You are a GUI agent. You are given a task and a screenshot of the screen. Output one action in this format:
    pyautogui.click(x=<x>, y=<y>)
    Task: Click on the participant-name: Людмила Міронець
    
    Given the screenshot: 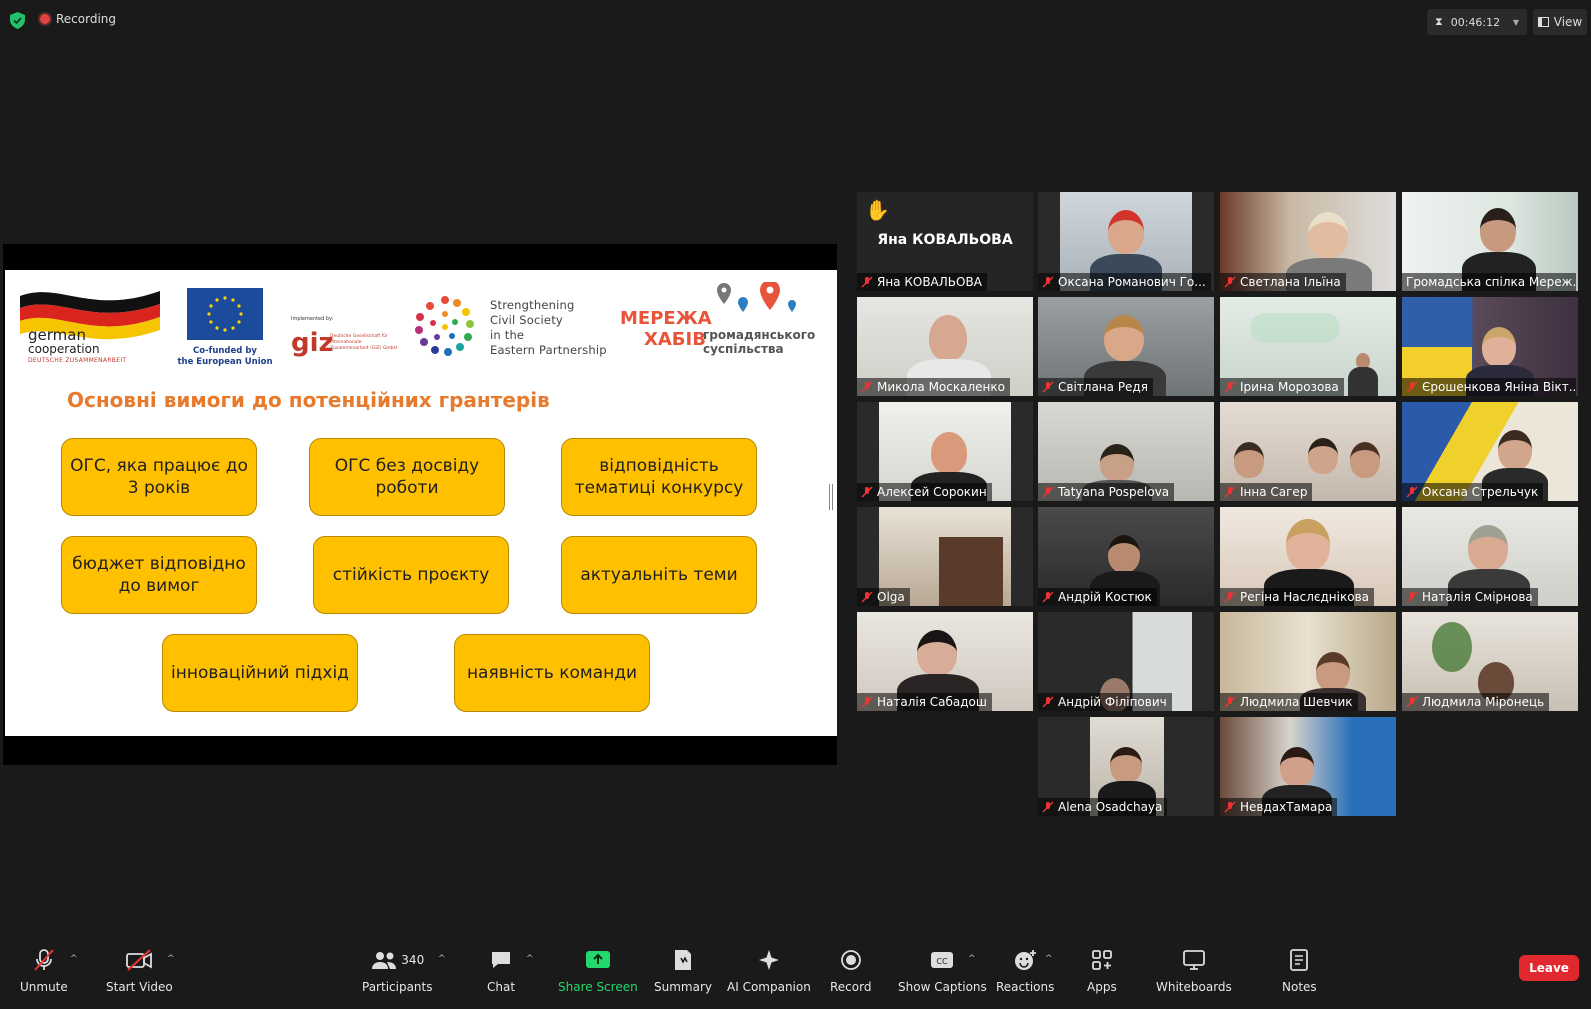 What is the action you would take?
    pyautogui.click(x=1476, y=702)
    